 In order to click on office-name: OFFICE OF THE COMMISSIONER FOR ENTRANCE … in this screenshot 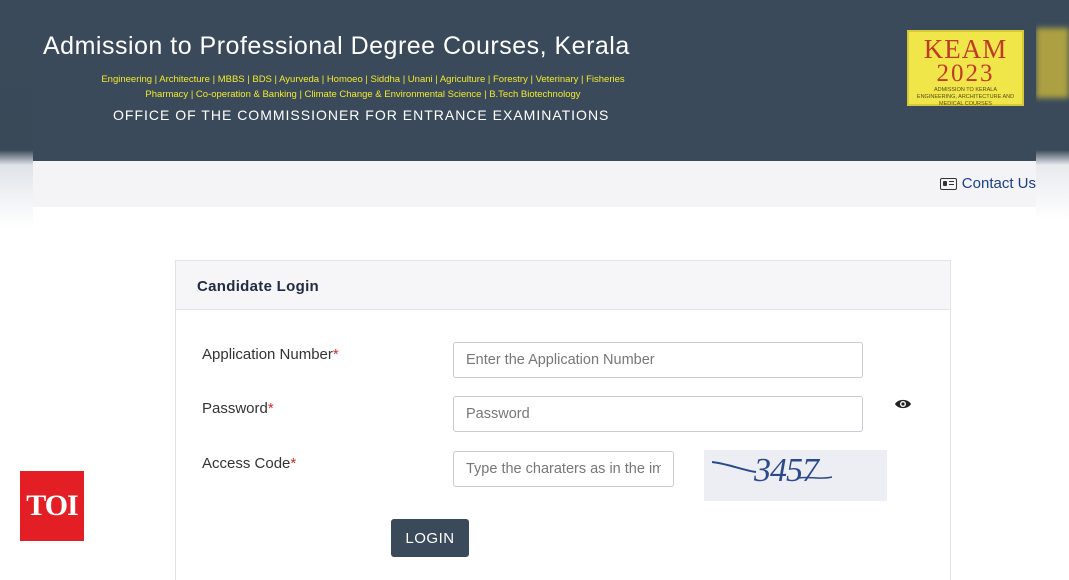, I will do `click(361, 115)`.